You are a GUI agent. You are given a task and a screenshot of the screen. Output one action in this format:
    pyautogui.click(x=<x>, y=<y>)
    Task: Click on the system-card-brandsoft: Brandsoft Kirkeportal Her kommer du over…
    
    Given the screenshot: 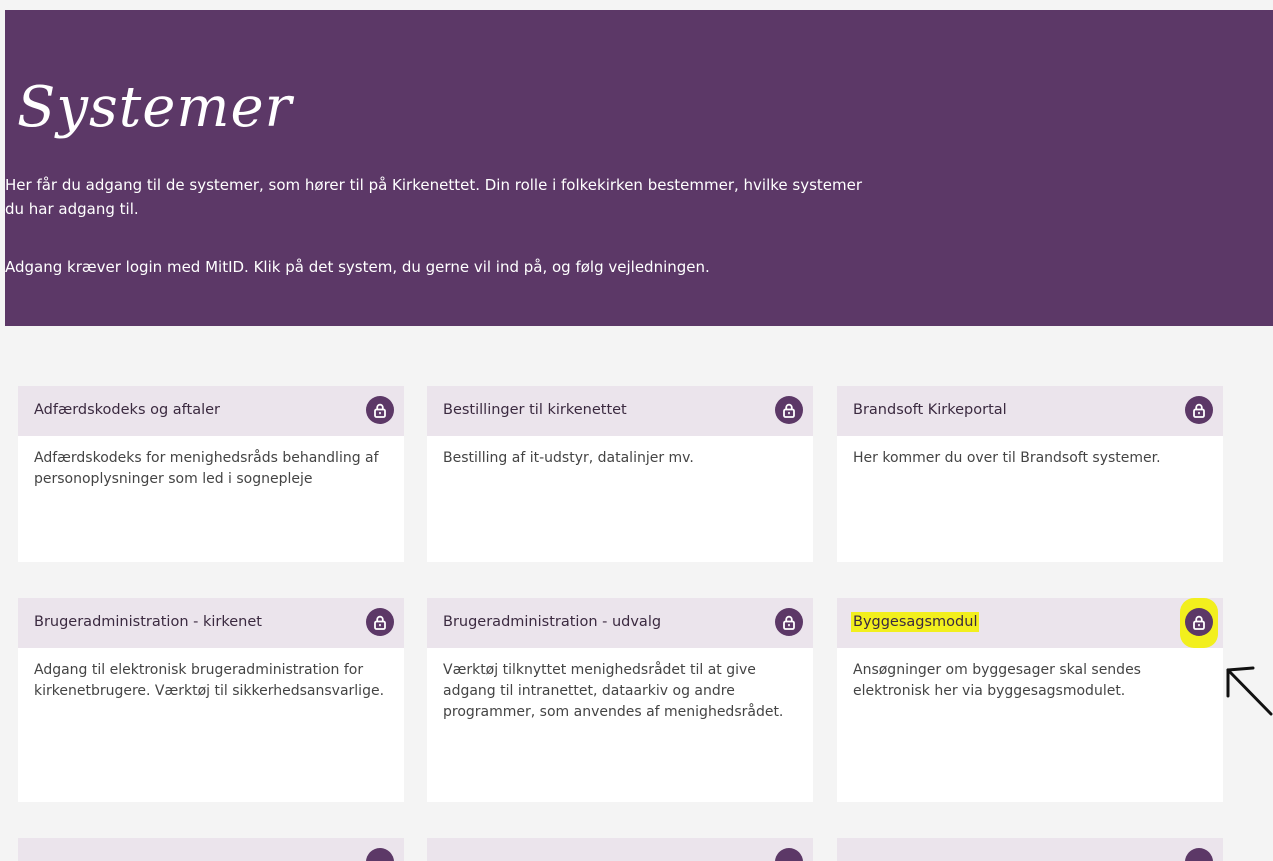 What is the action you would take?
    pyautogui.click(x=1030, y=474)
    